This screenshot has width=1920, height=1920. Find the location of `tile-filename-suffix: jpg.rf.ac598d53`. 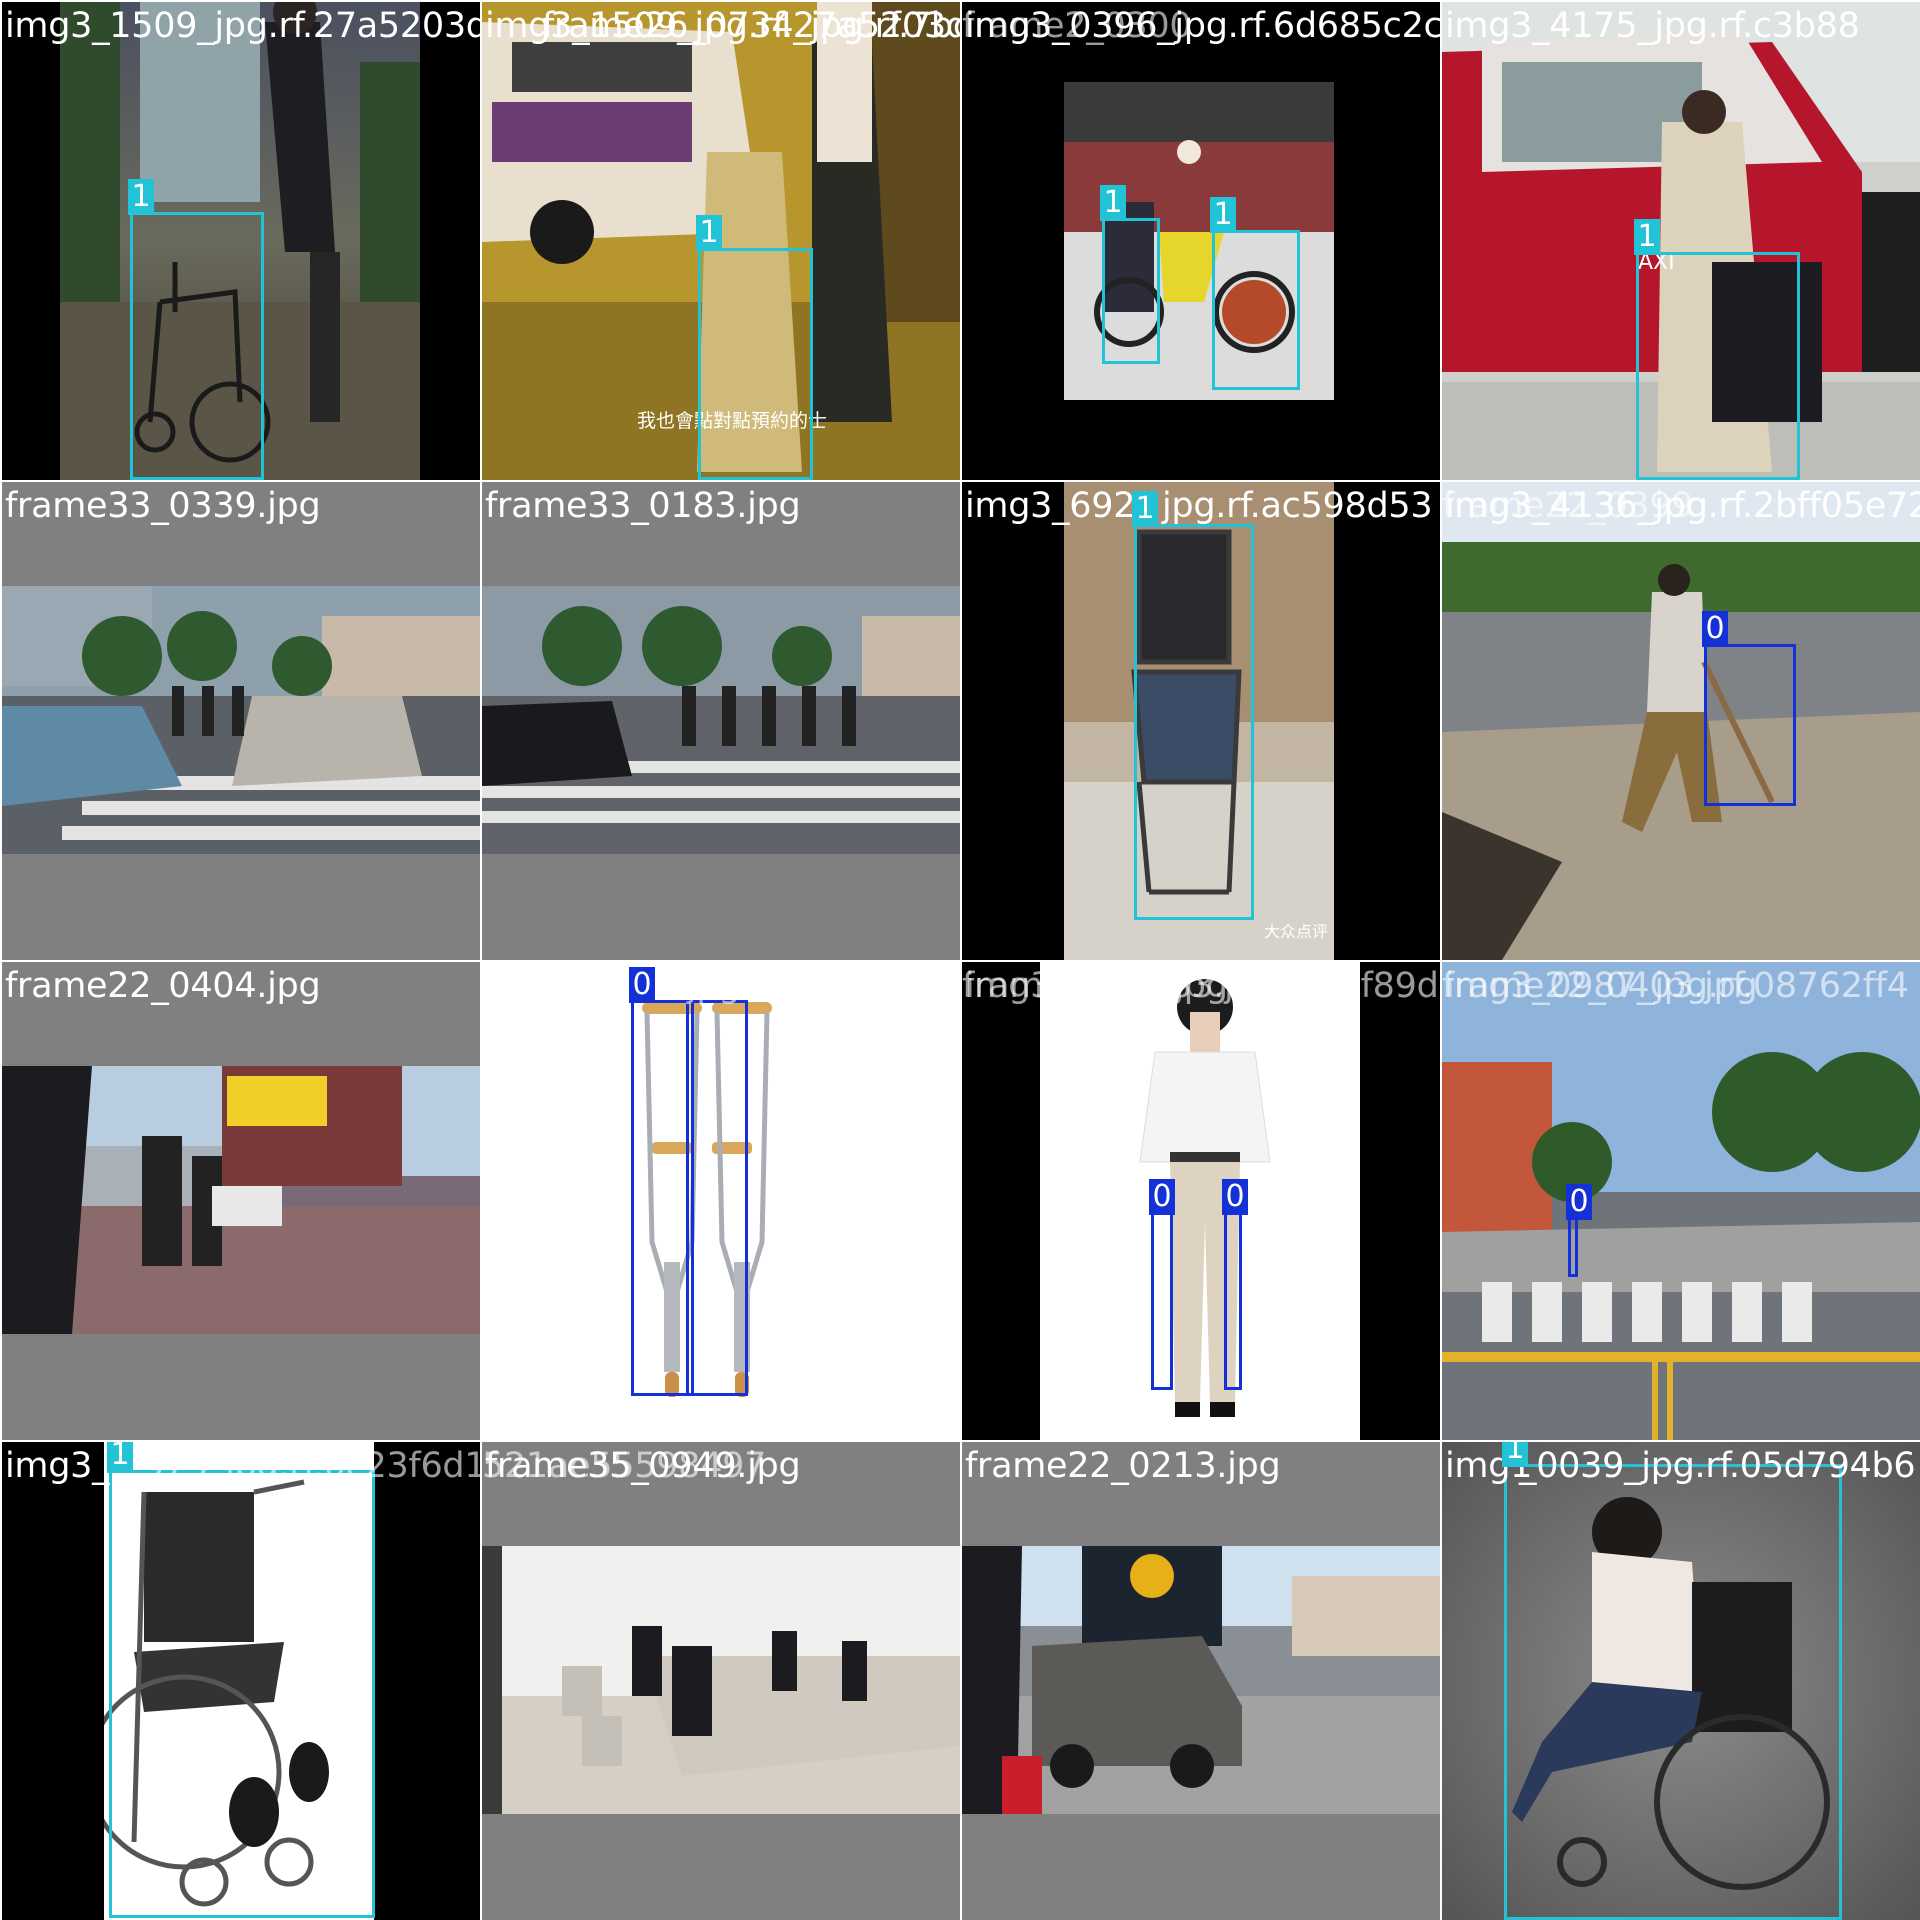

tile-filename-suffix: jpg.rf.ac598d53 is located at coordinates (1297, 506).